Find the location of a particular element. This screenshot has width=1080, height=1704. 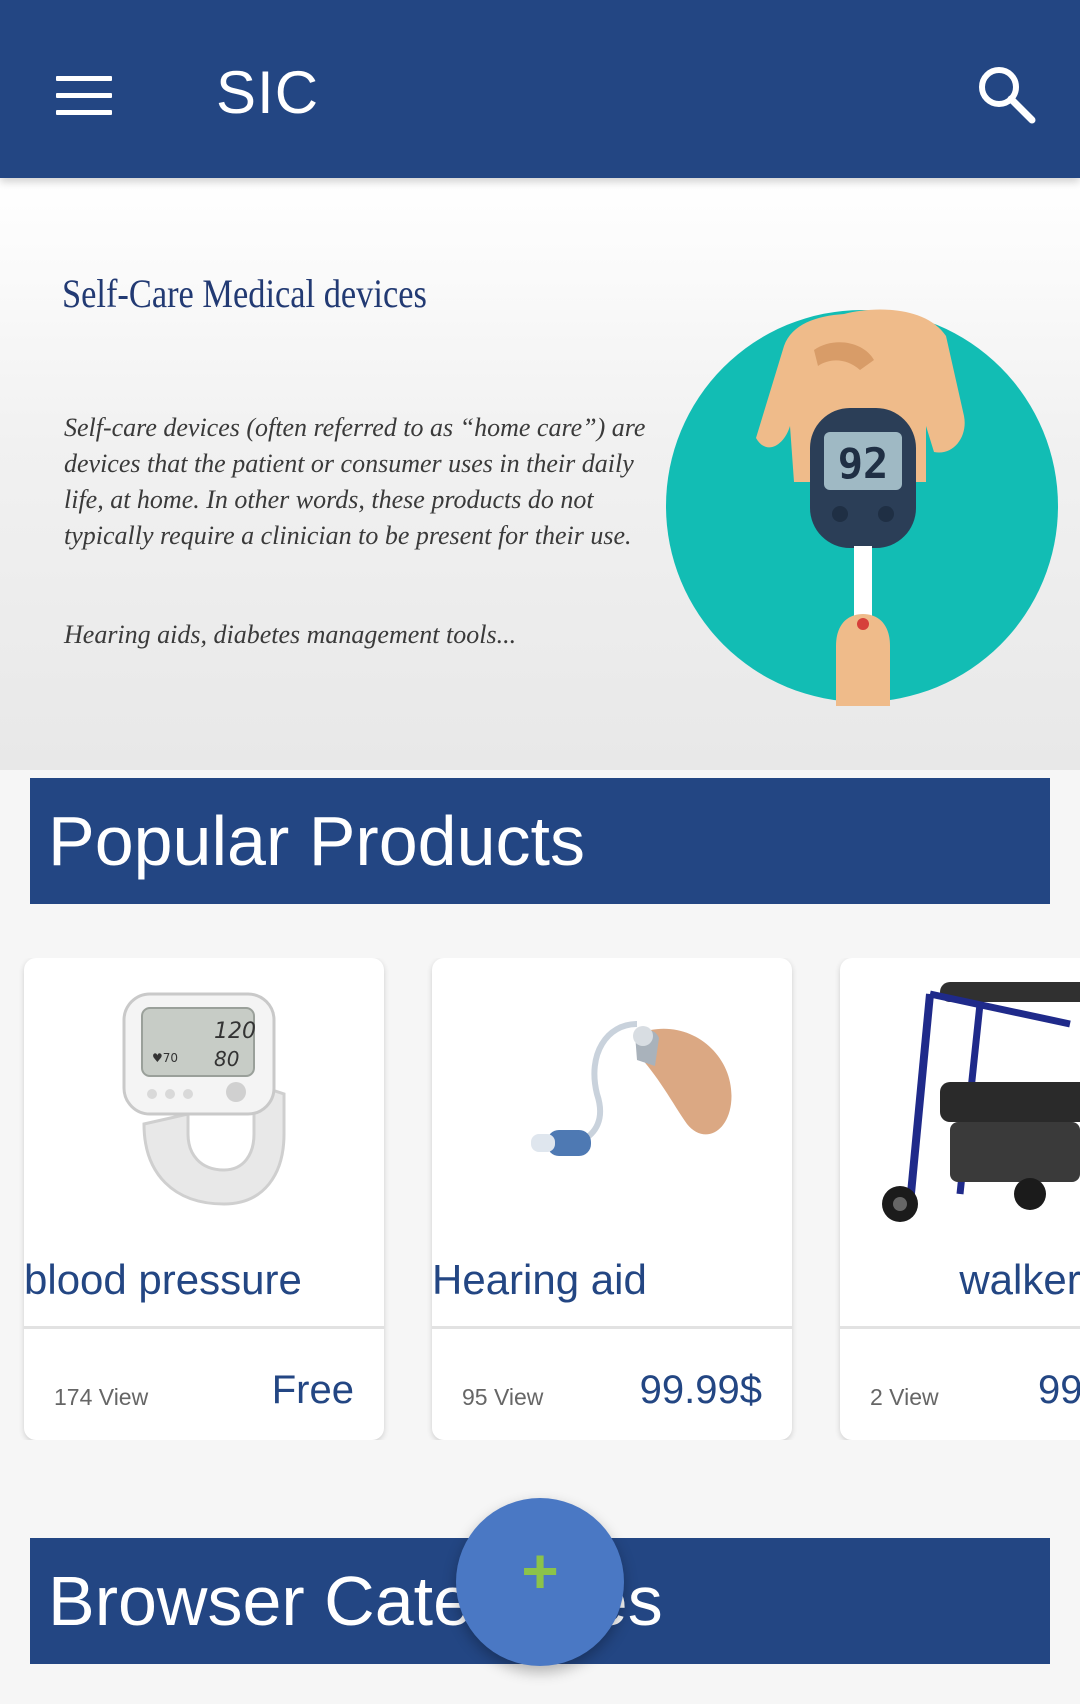

hearing-aid-image is located at coordinates (631, 1088).